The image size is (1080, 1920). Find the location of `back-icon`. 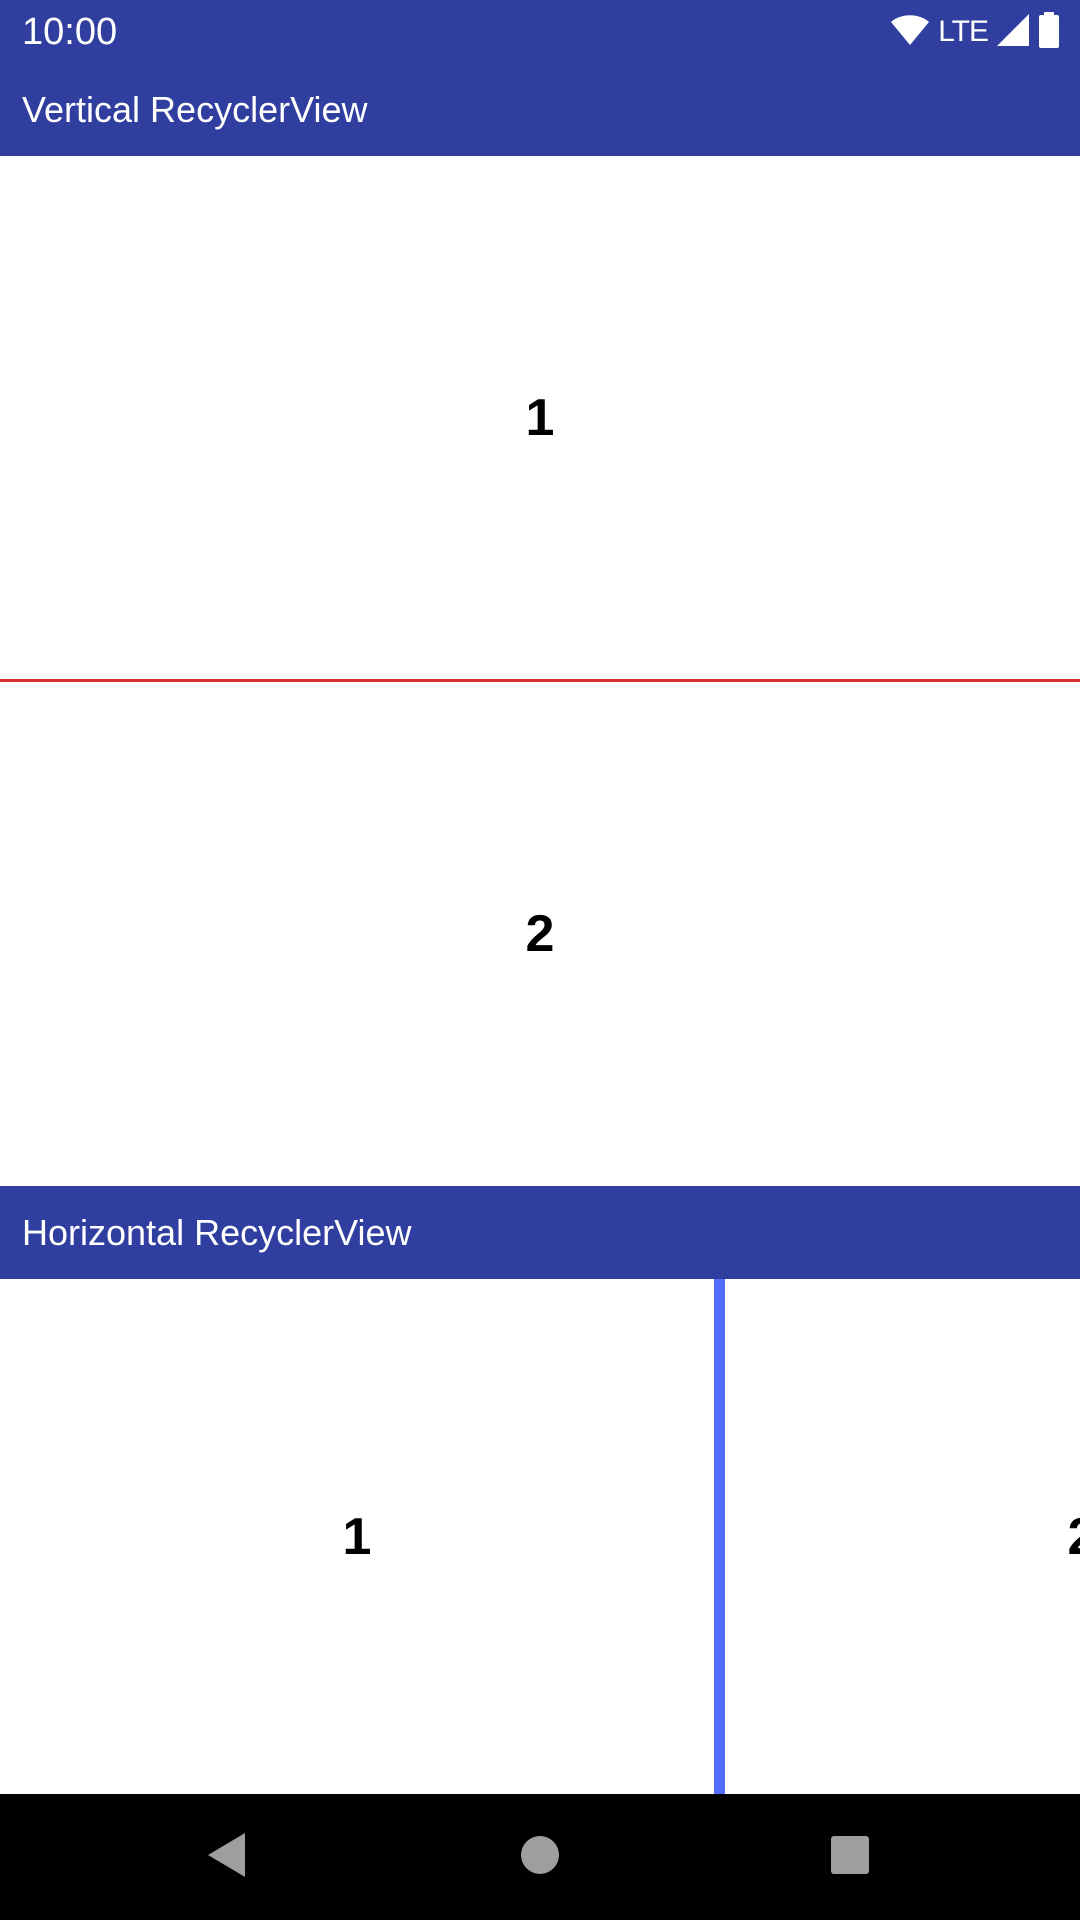

back-icon is located at coordinates (227, 1857).